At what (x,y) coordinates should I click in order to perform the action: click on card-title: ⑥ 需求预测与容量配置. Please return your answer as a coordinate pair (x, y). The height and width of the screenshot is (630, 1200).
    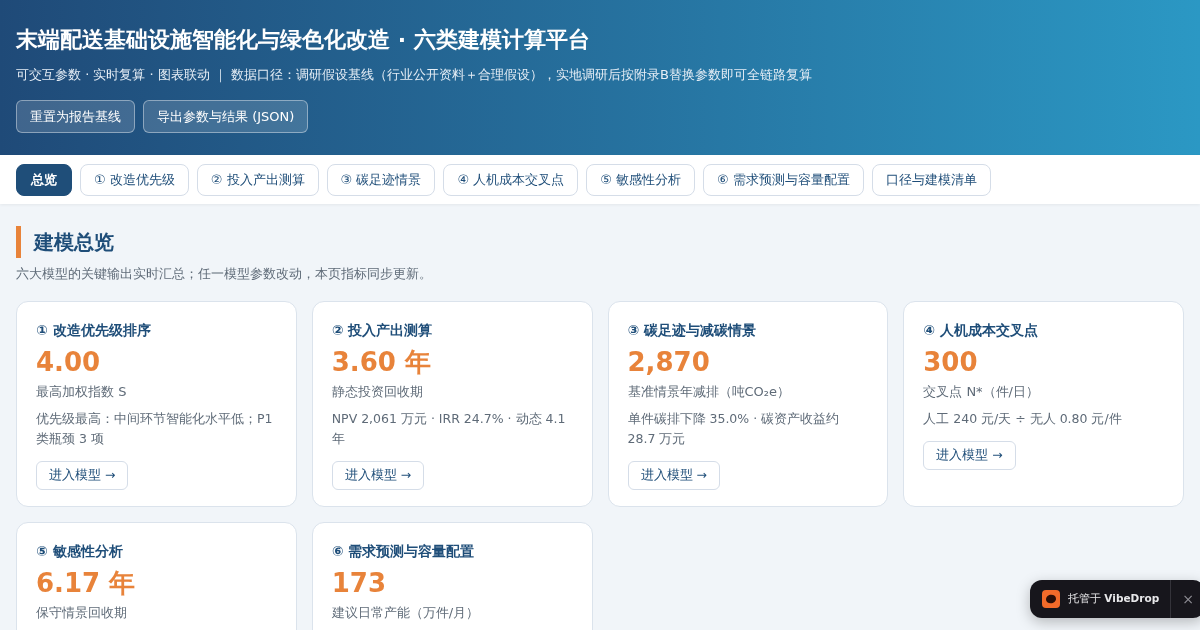
    Looking at the image, I should click on (403, 551).